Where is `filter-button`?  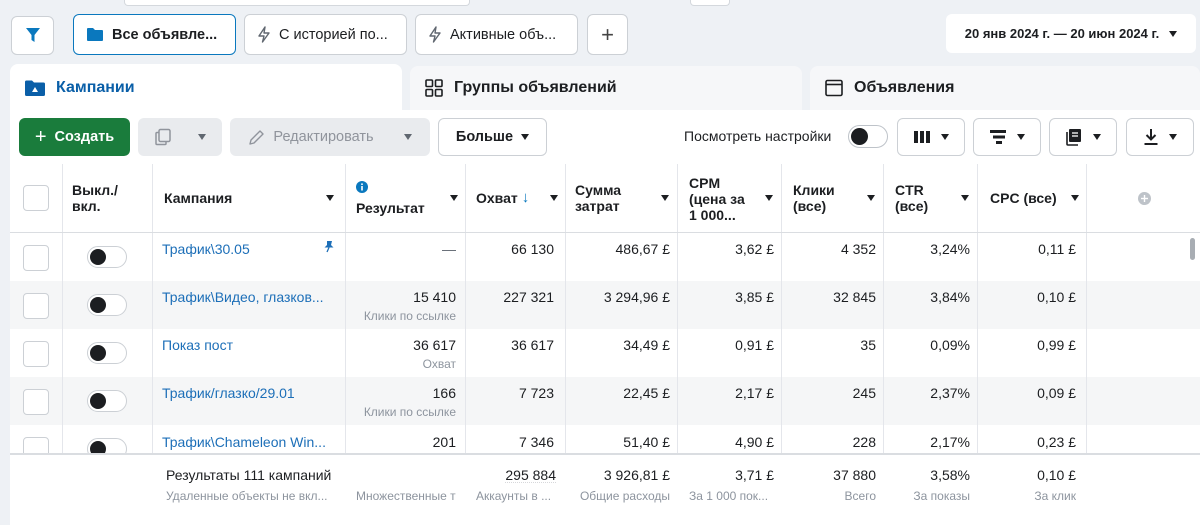 filter-button is located at coordinates (32, 35).